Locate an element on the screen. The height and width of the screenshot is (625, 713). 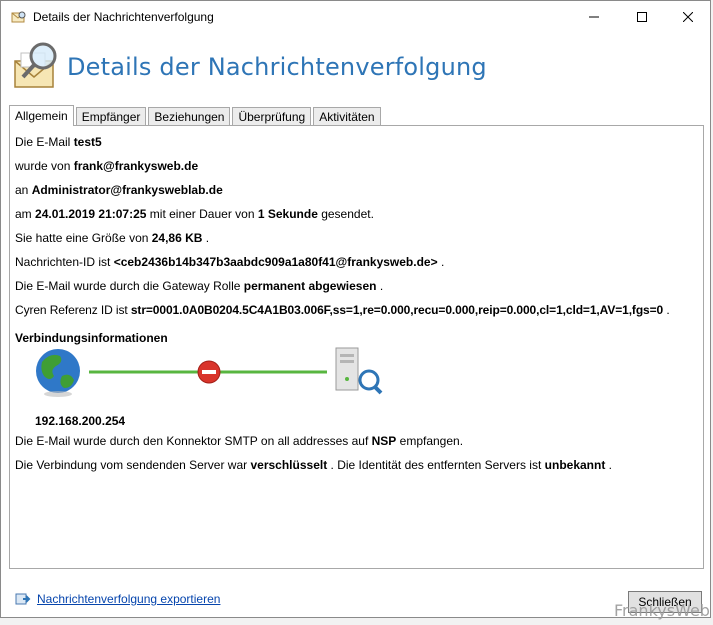
server-search-icon is located at coordinates (359, 371).